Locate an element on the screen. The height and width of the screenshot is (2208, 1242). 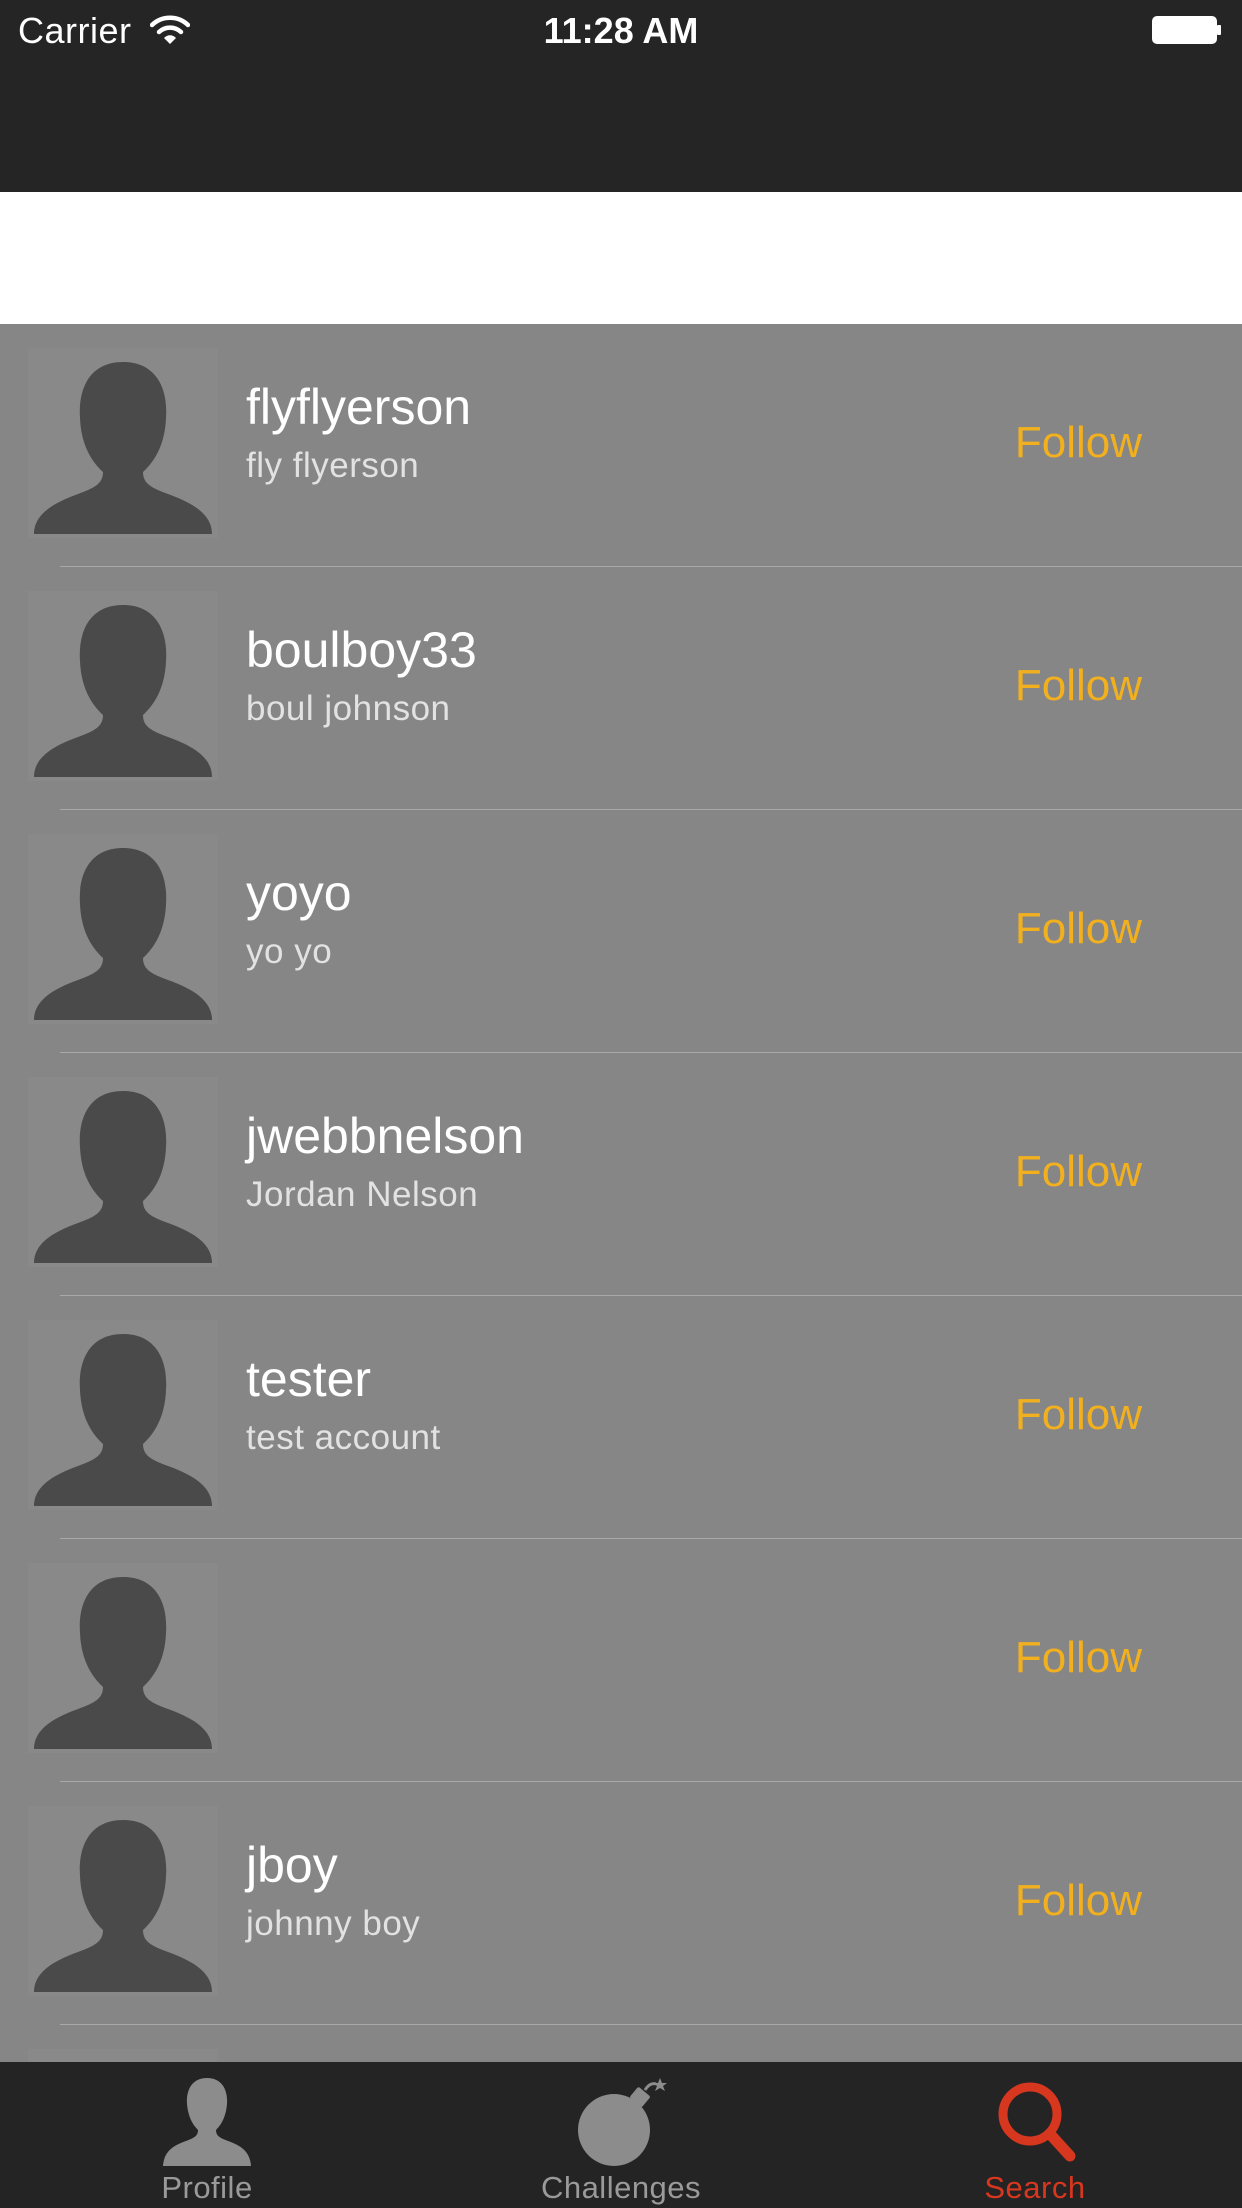
profile-icon is located at coordinates (207, 2122).